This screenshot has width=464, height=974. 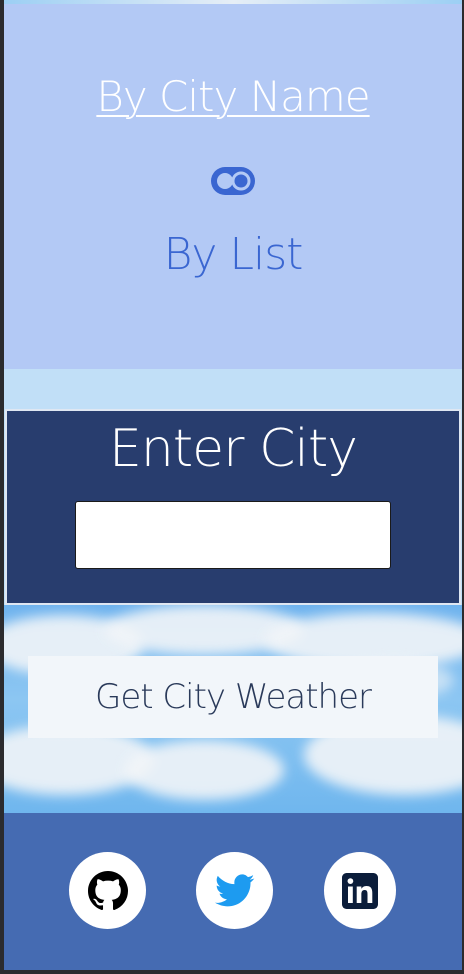 I want to click on by-list-link: By List, so click(x=234, y=254).